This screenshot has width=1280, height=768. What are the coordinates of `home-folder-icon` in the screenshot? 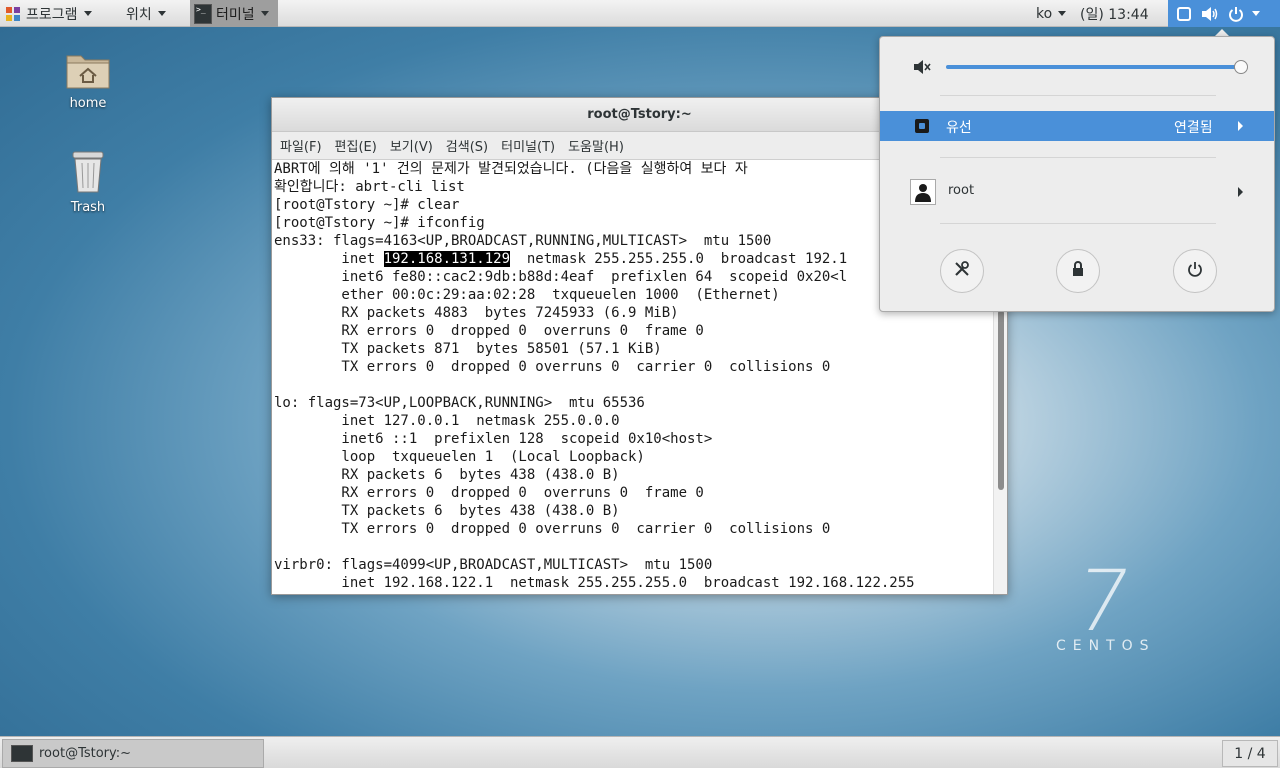 It's located at (88, 70).